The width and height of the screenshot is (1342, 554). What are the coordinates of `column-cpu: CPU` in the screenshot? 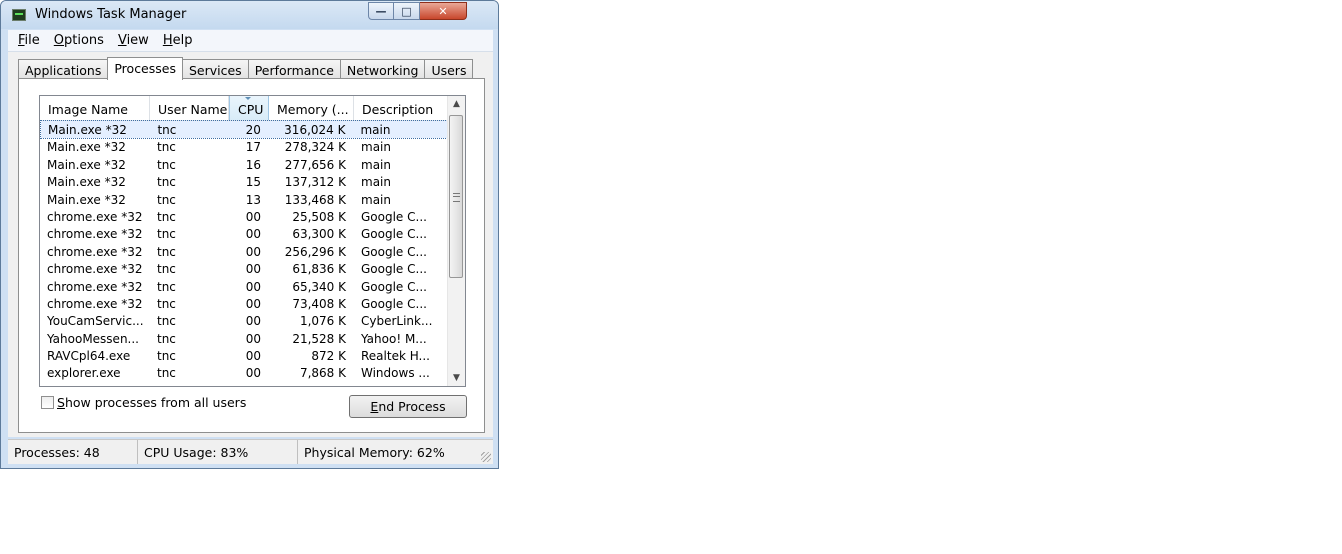 It's located at (249, 108).